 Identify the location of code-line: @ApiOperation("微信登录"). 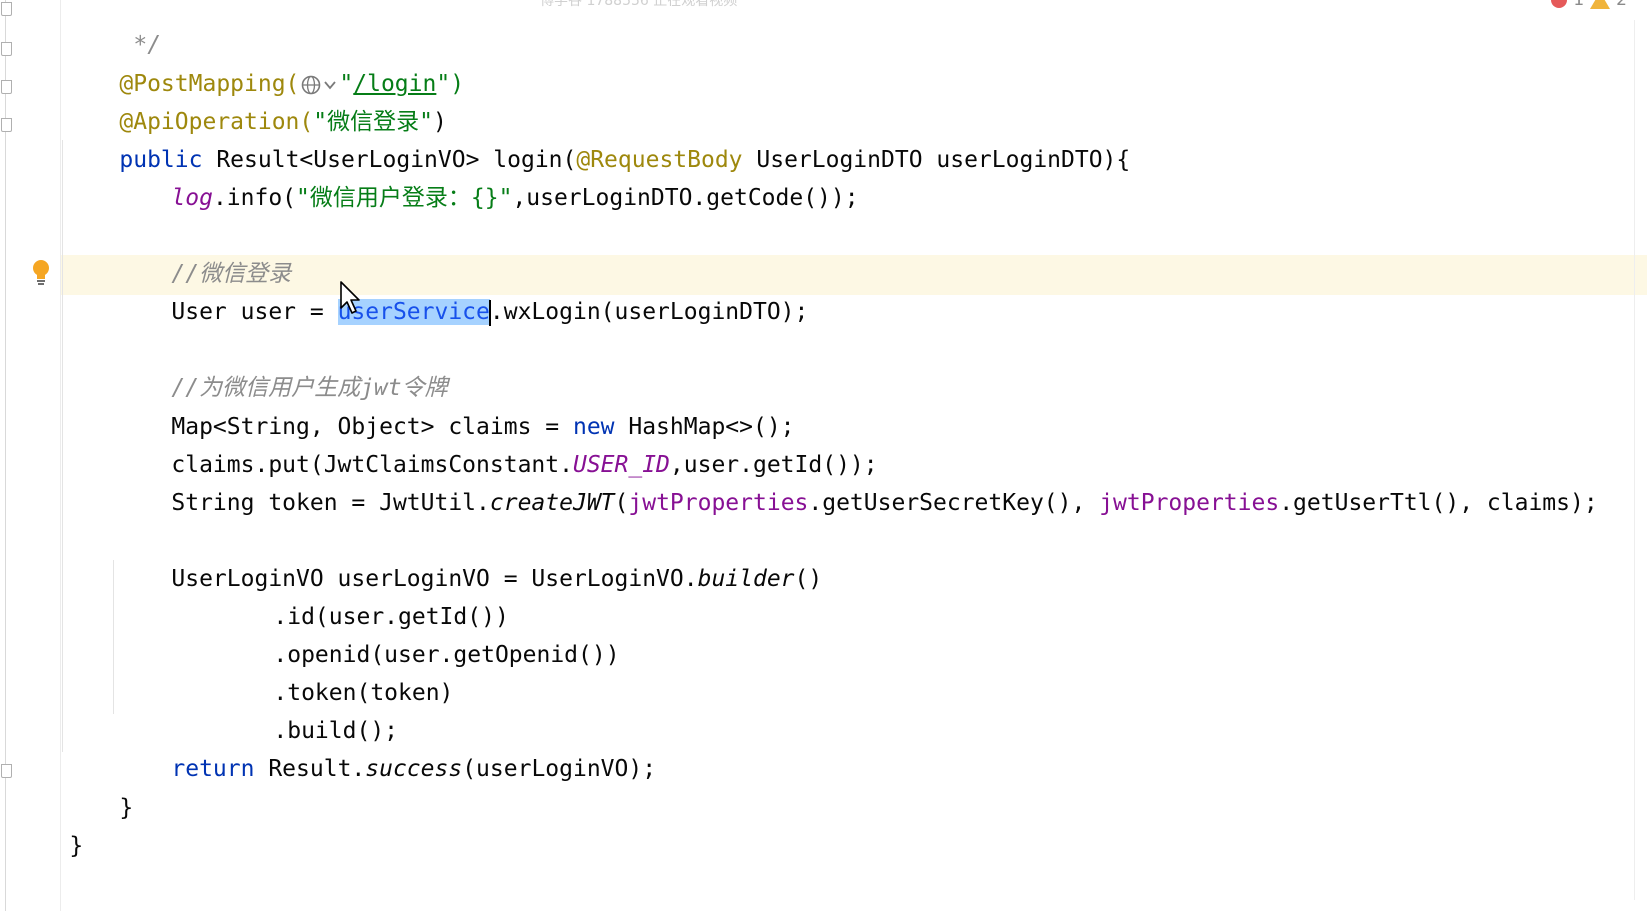
(255, 100).